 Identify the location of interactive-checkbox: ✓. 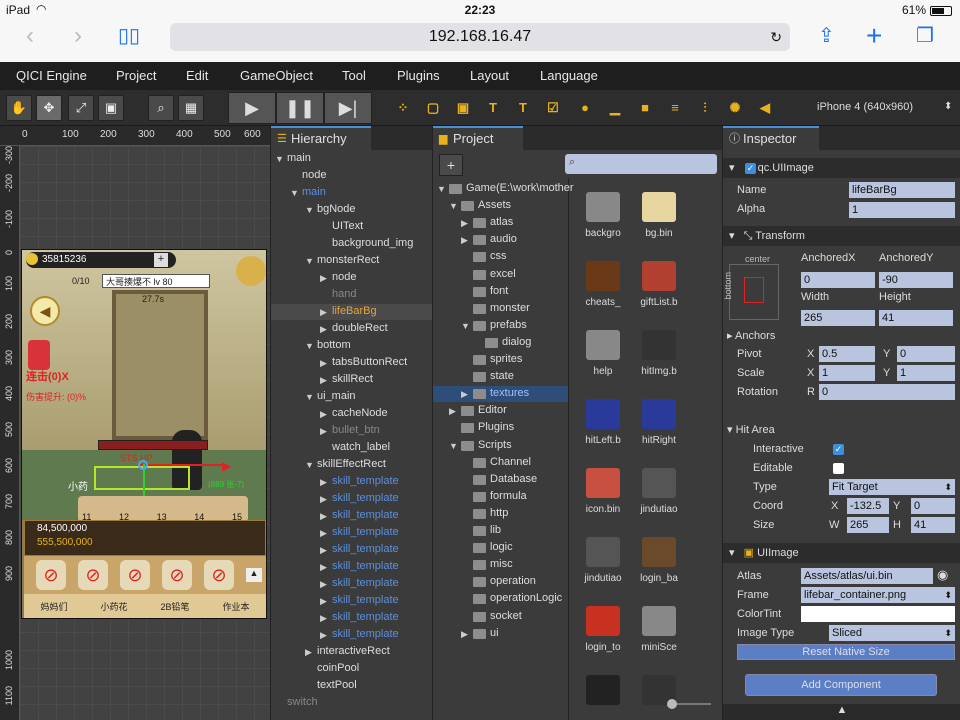
(838, 449).